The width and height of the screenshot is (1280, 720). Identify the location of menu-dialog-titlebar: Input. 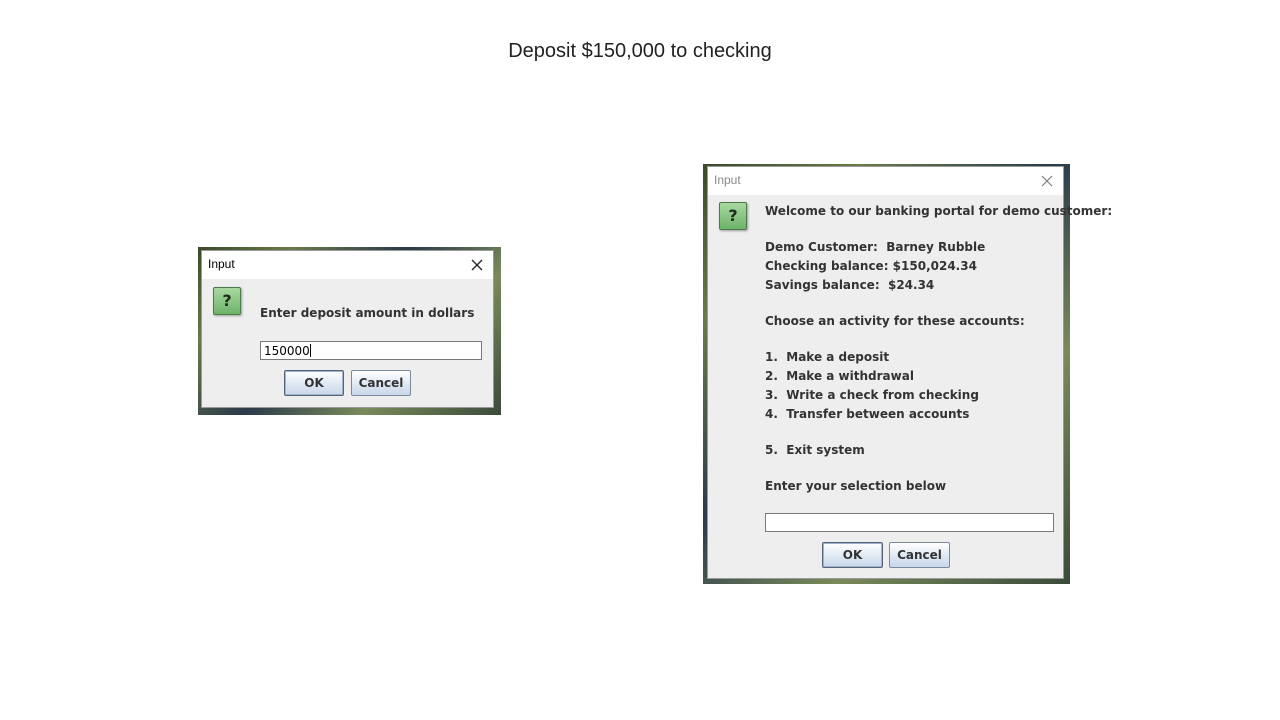
(885, 181).